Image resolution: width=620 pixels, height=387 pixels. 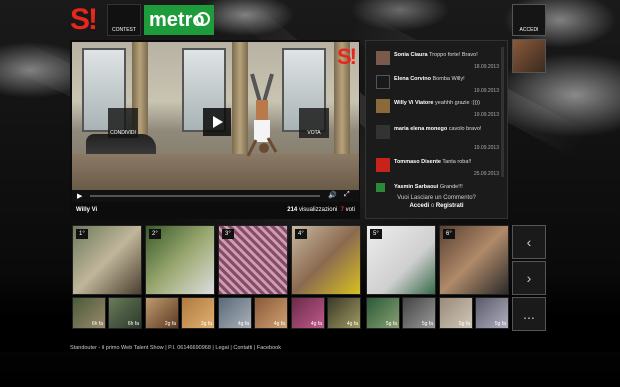 I want to click on comment-author: maria elena monego, so click(x=420, y=129).